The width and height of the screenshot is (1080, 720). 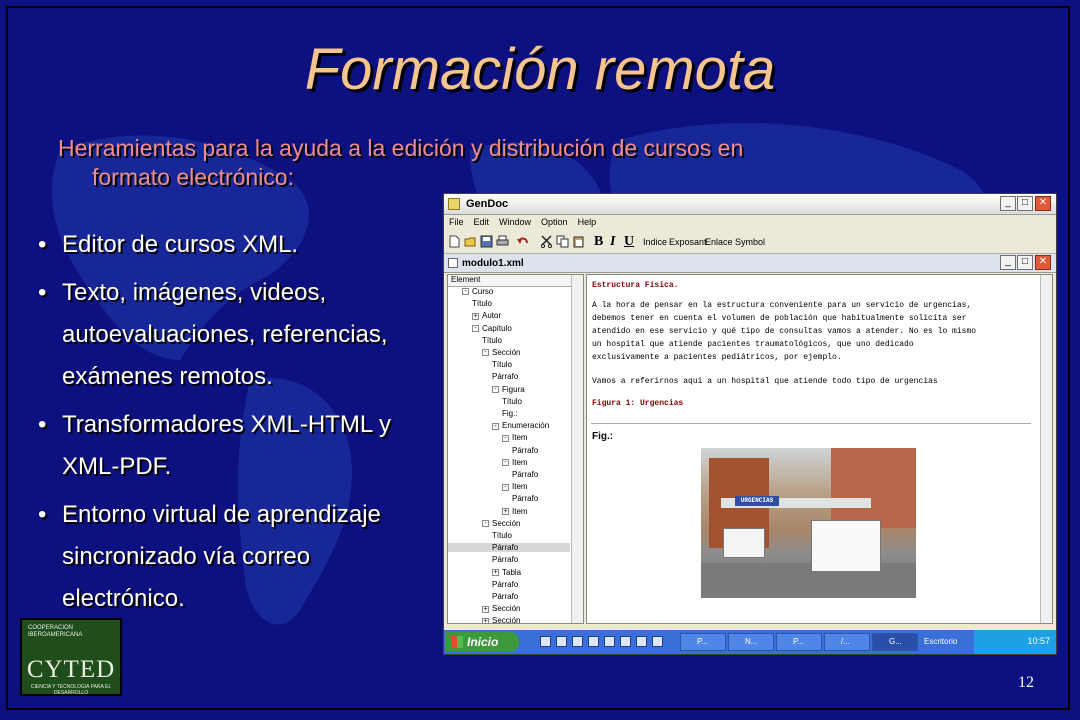 What do you see at coordinates (546, 241) in the screenshot?
I see `cut-icon` at bounding box center [546, 241].